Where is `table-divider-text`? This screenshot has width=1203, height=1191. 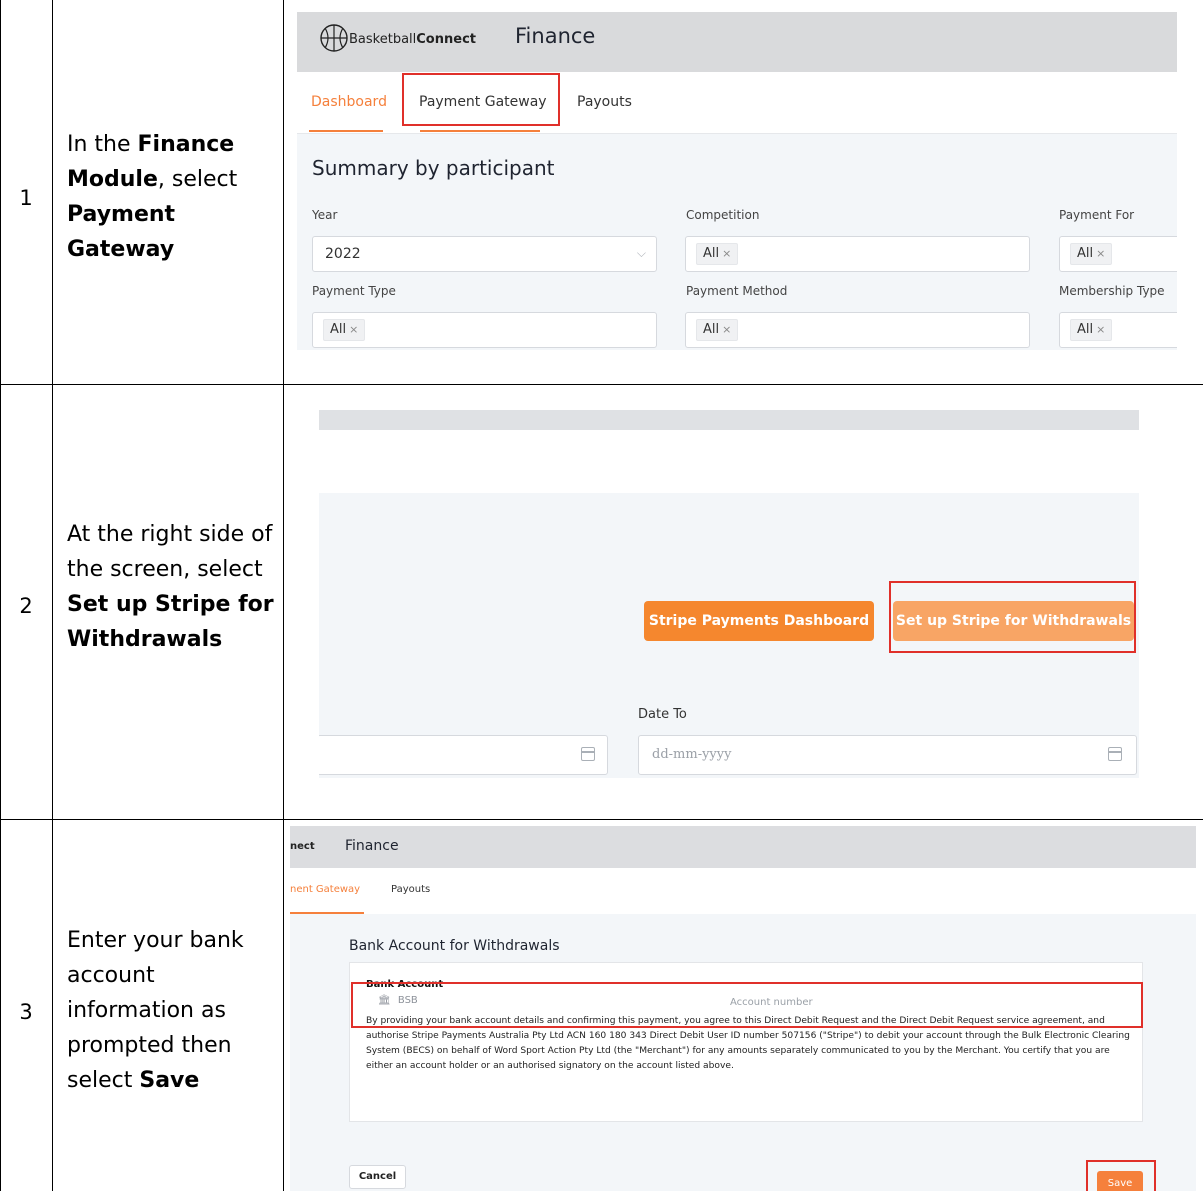
table-divider-text is located at coordinates (283, 595).